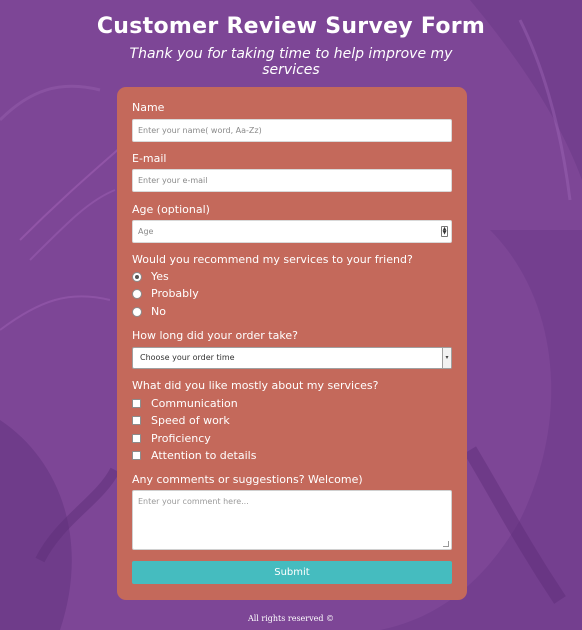 The height and width of the screenshot is (630, 582). Describe the element at coordinates (247, 479) in the screenshot. I see `comments-label: Any comments or suggestions? Welcome)` at that location.